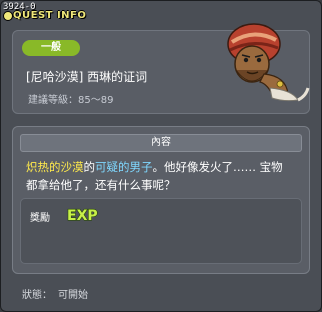 The width and height of the screenshot is (322, 312). Describe the element at coordinates (89, 167) in the screenshot. I see `desc-text: 的` at that location.